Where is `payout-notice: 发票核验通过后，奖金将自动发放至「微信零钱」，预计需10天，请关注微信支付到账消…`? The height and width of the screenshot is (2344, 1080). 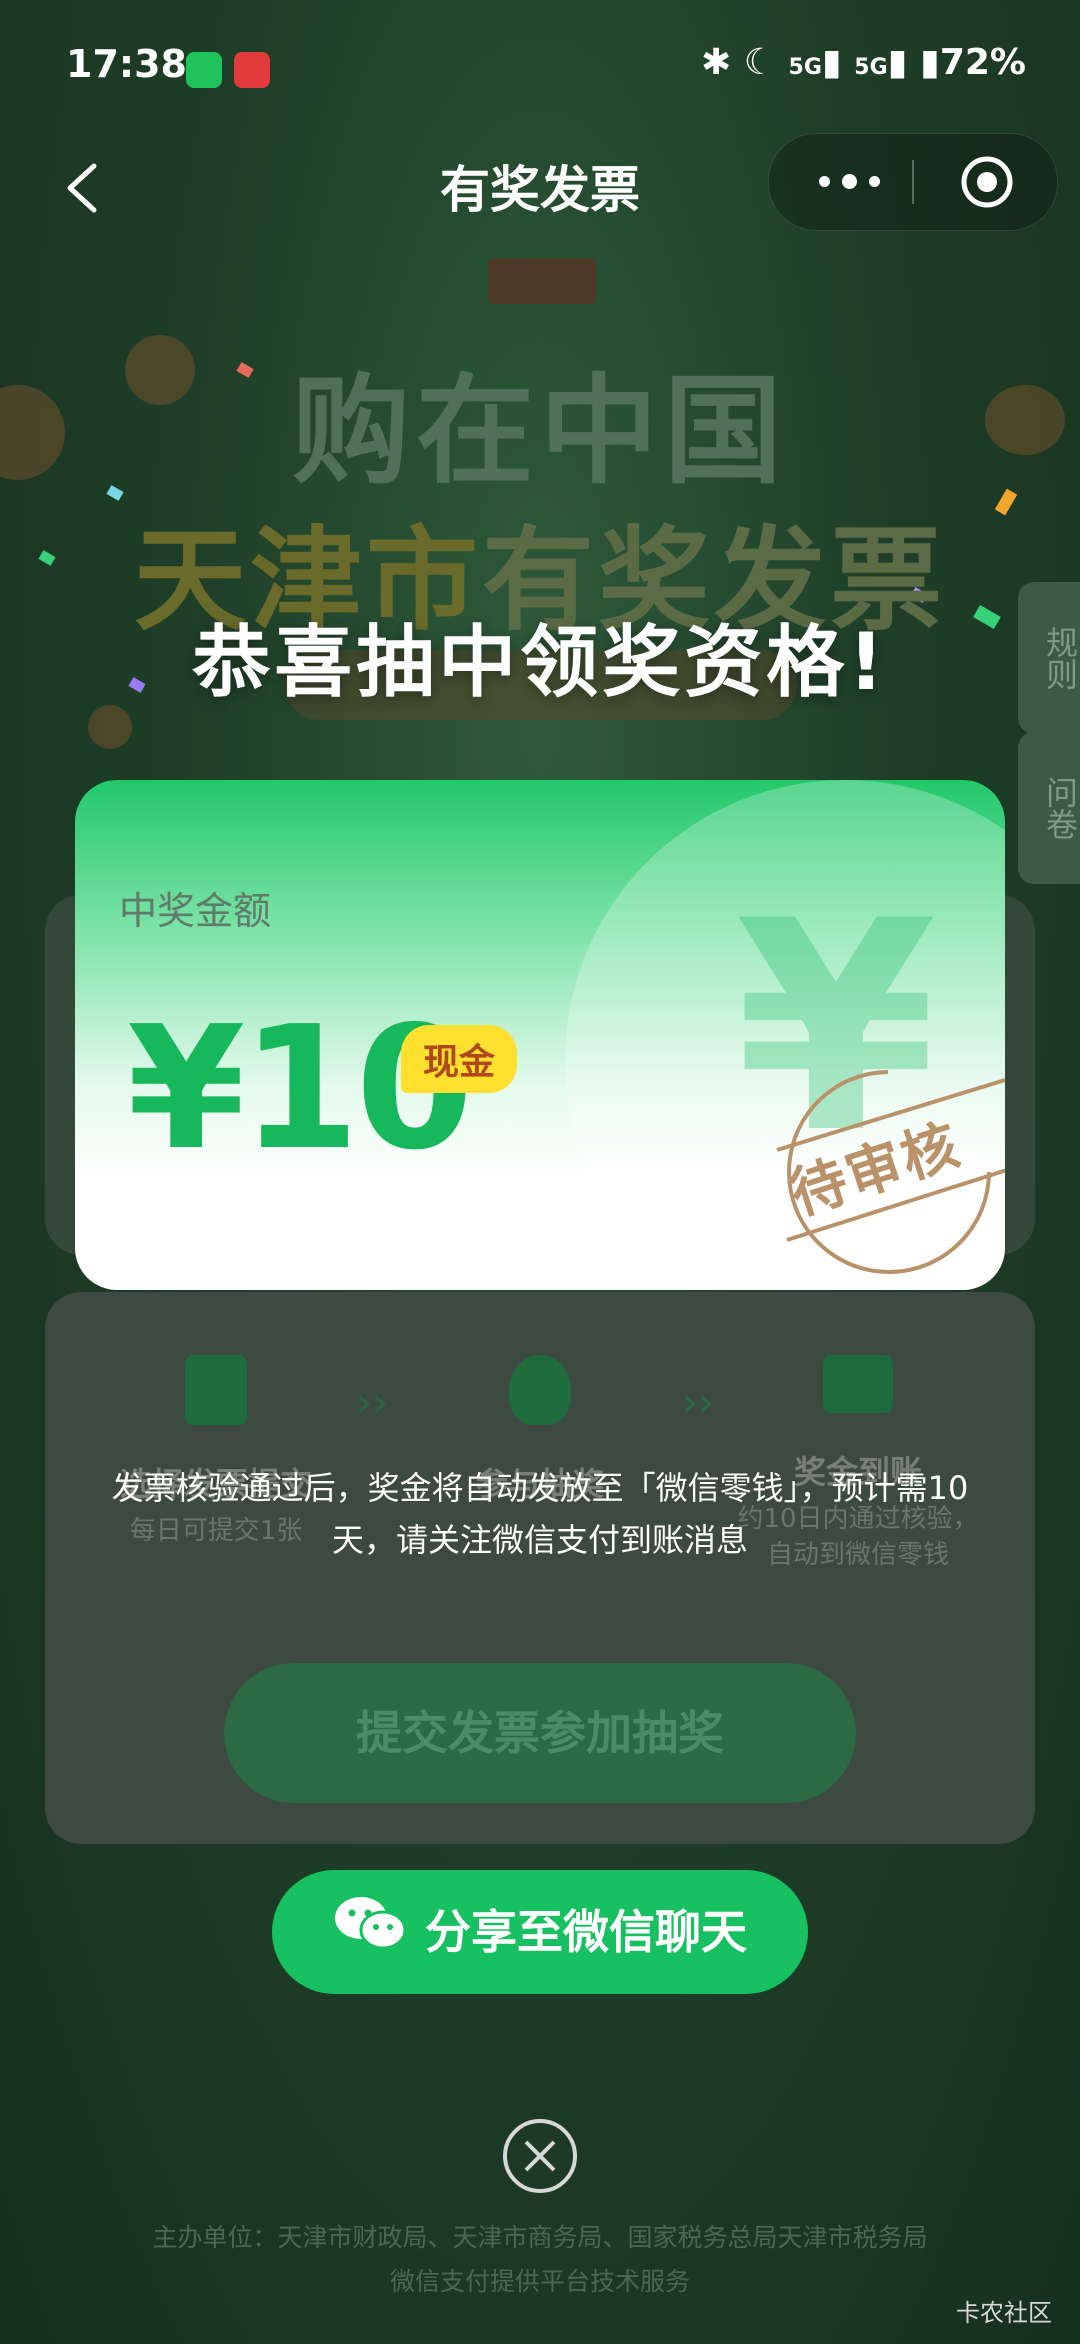
payout-notice: 发票核验通过后，奖金将自动发放至「微信零钱」，预计需10天，请关注微信支付到账消… is located at coordinates (540, 1514).